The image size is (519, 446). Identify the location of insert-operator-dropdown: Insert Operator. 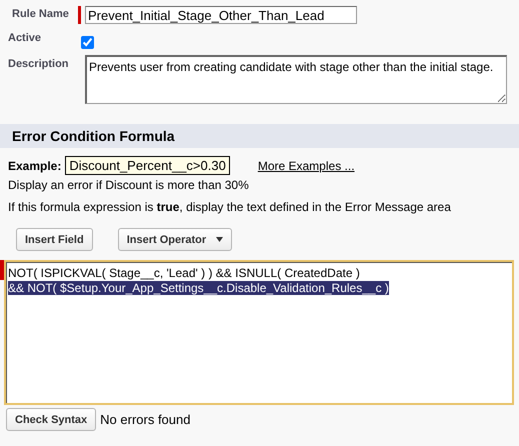
(175, 239).